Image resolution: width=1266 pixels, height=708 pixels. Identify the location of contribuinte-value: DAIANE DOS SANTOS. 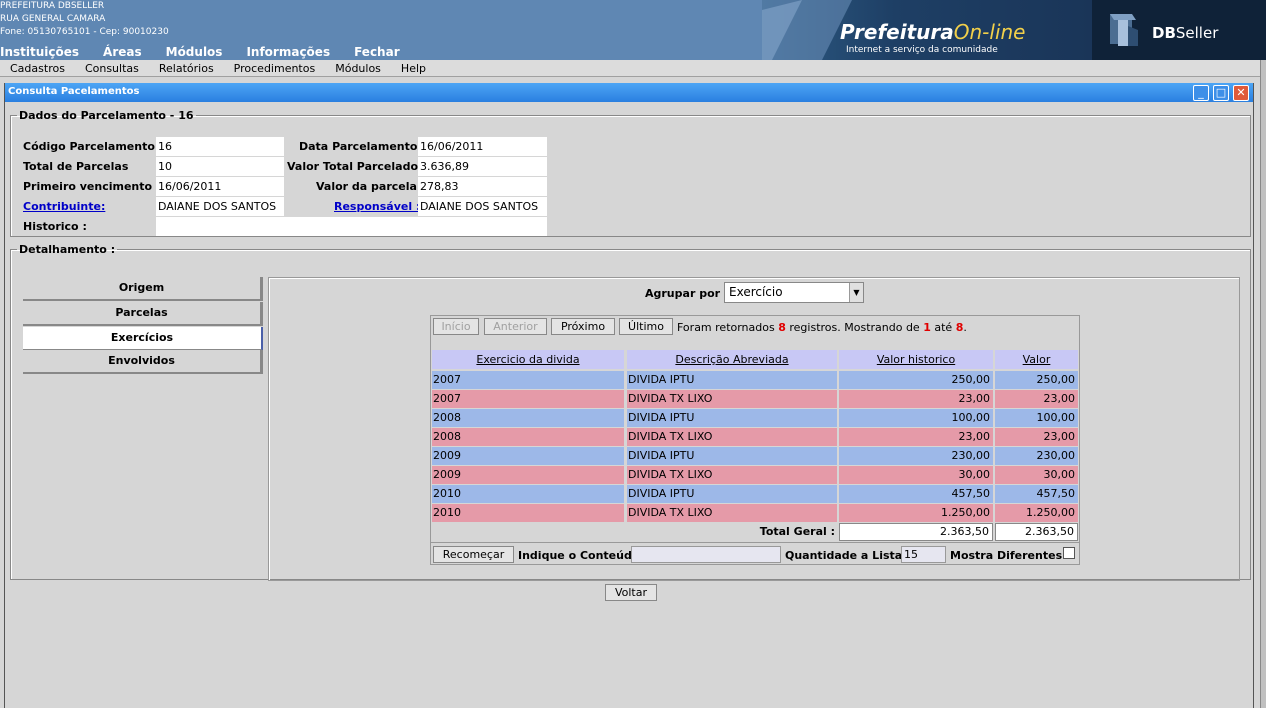
(220, 206).